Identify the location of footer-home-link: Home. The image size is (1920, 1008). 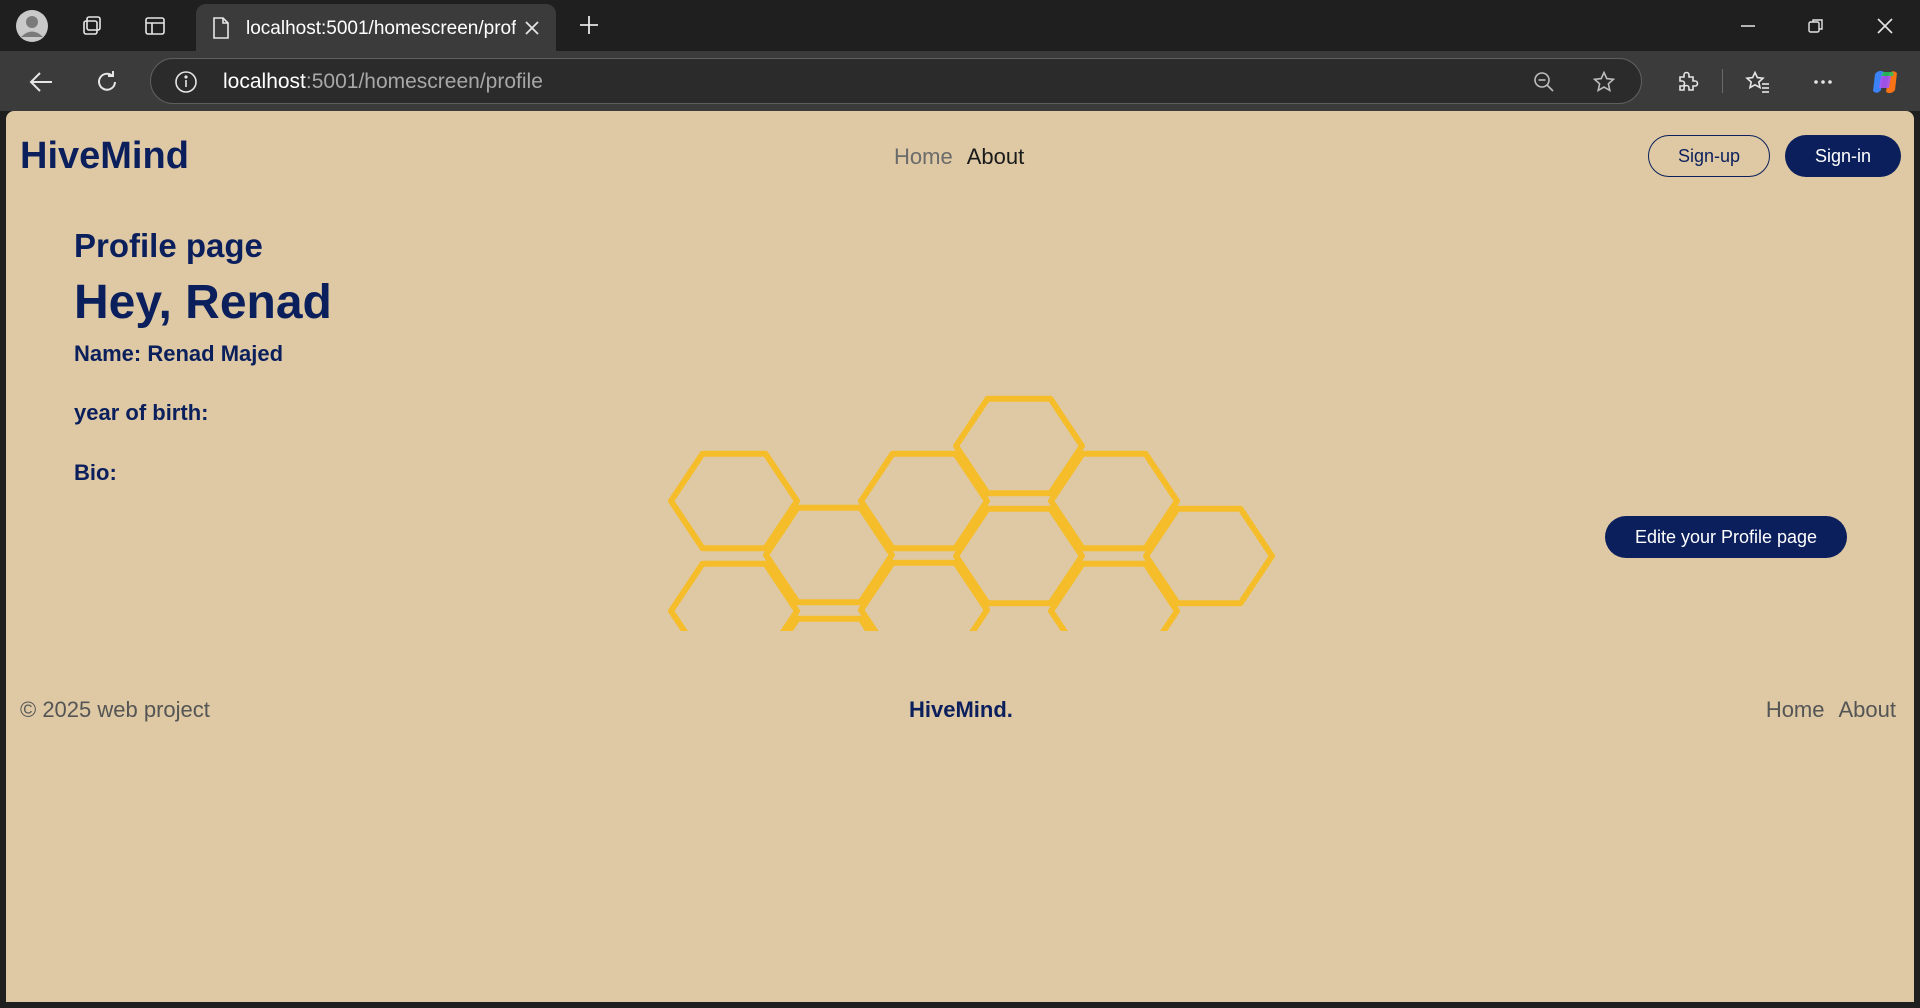
(1795, 709).